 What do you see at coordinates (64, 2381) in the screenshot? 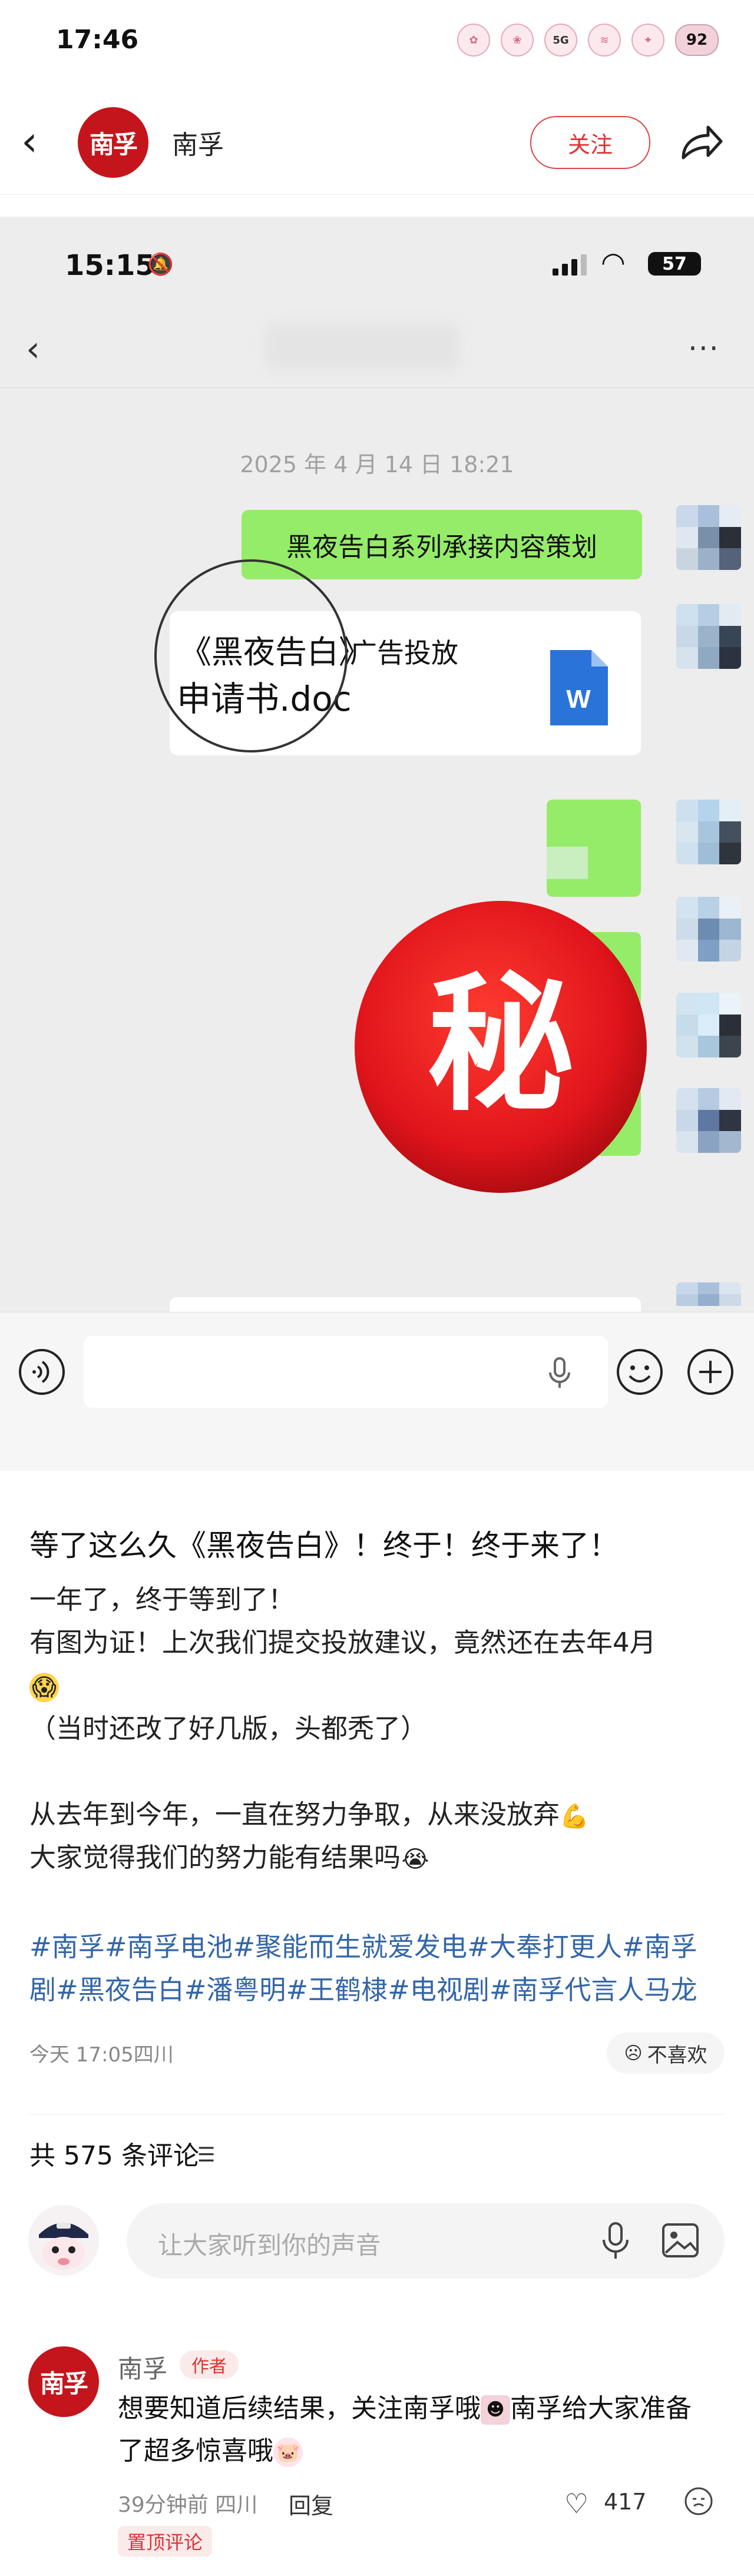
I see `commenter-avatar: 南孚` at bounding box center [64, 2381].